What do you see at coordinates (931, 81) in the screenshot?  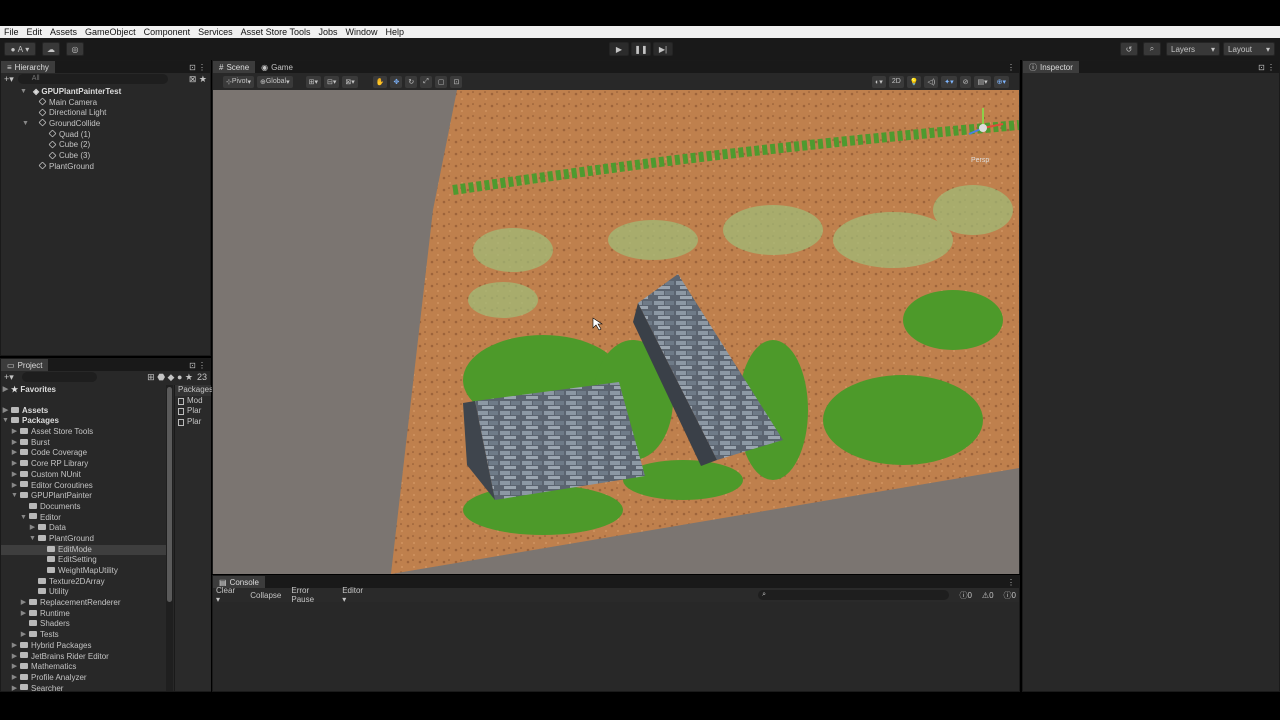 I see `audio-toggle: ◁)` at bounding box center [931, 81].